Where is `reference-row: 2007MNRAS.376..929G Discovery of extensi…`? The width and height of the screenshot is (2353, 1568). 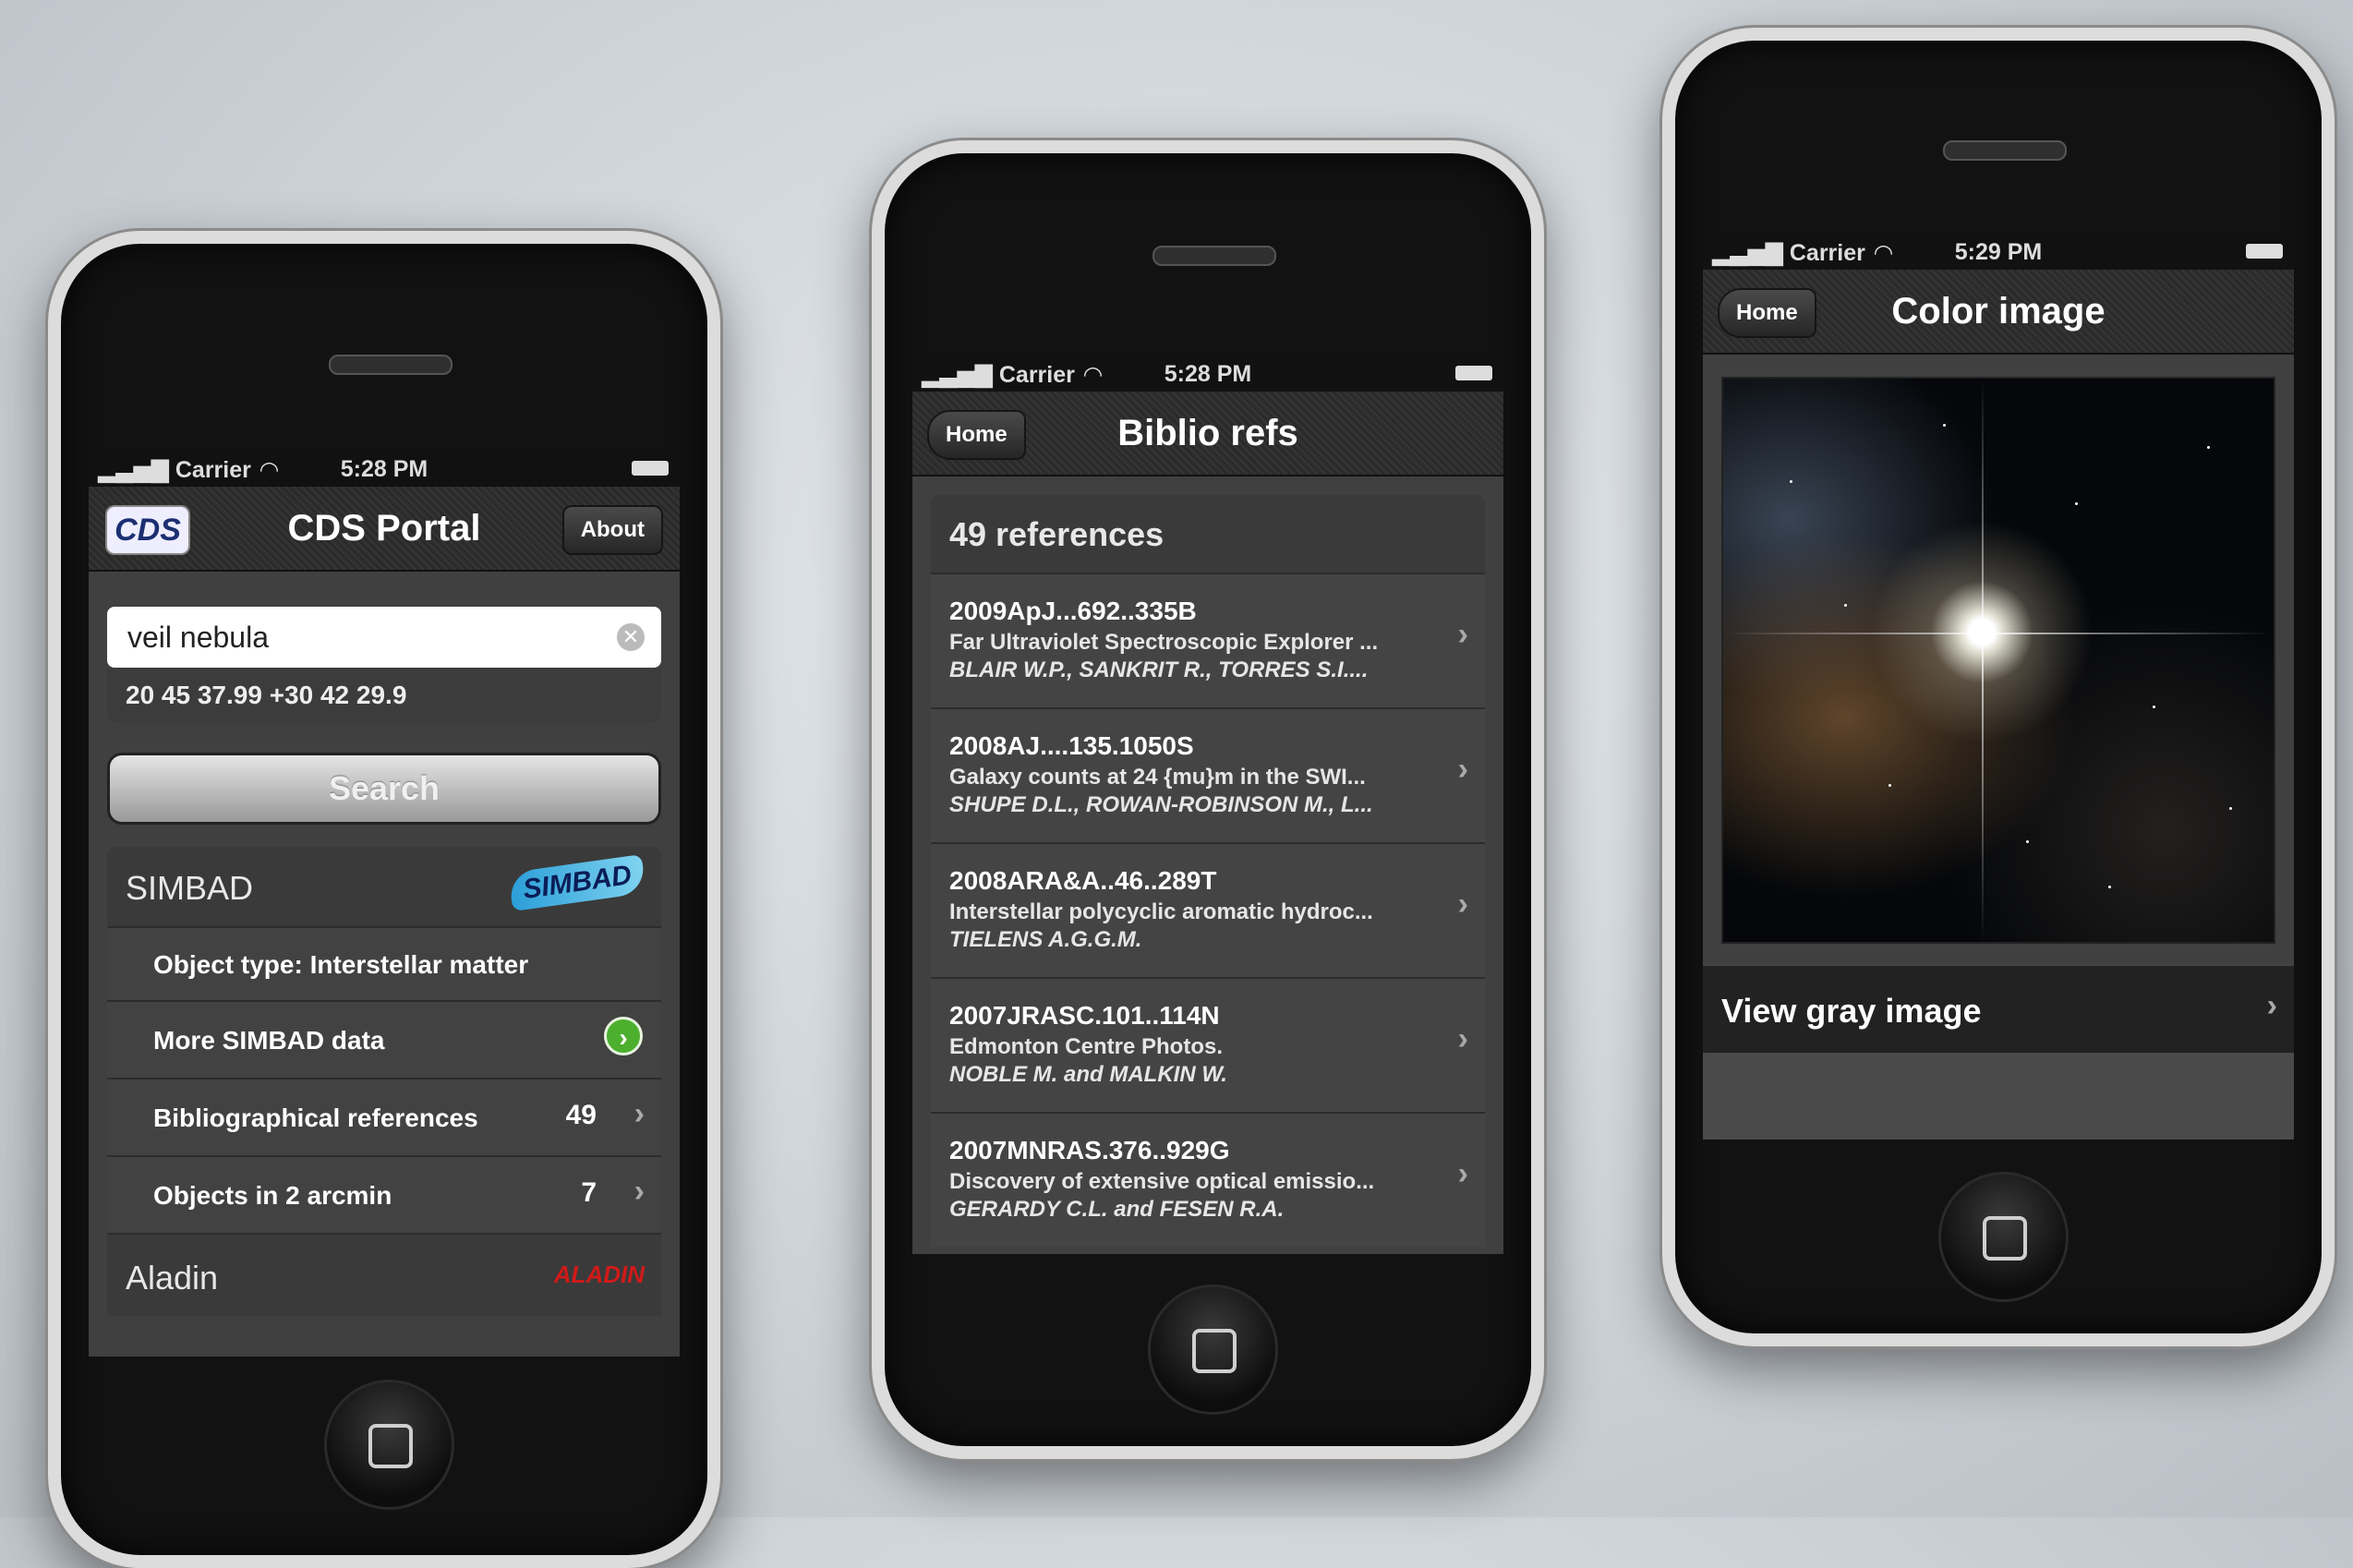
reference-row: 2007MNRAS.376..929G Discovery of extensi… is located at coordinates (1208, 1179).